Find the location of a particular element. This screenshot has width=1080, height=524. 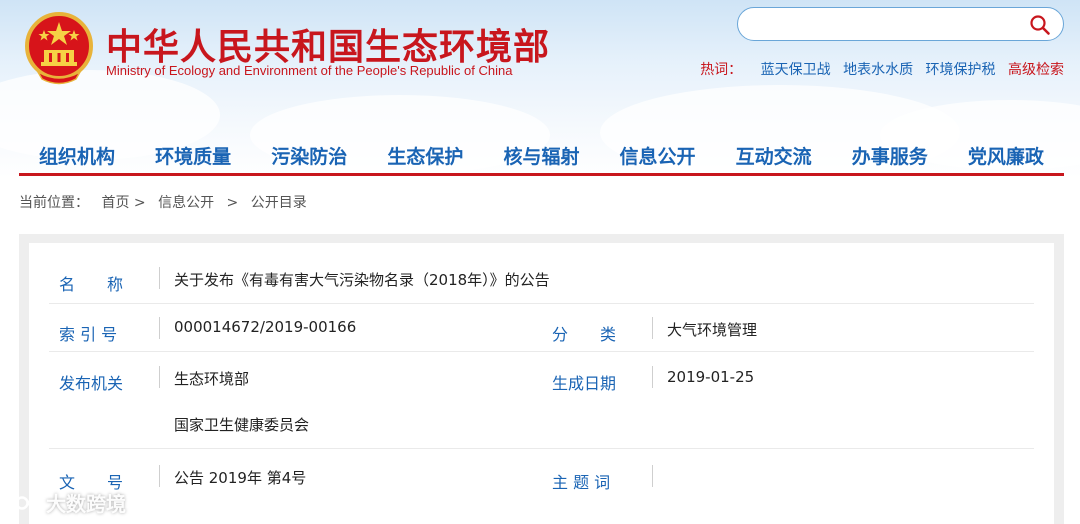

date-value: 2019-01-25 is located at coordinates (711, 377).